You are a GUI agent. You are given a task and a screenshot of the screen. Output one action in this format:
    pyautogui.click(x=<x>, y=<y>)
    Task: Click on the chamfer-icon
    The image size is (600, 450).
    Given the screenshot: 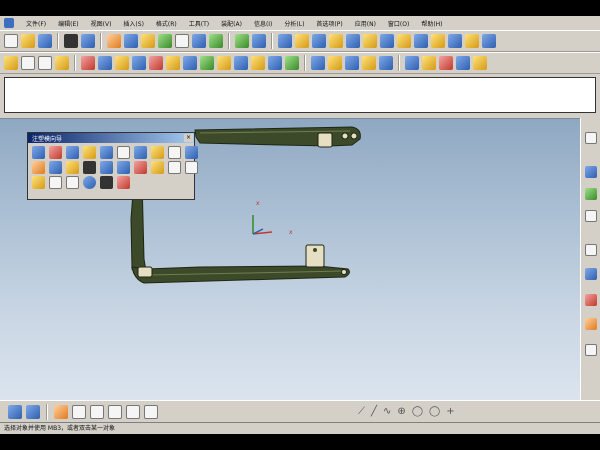 What is the action you would take?
    pyautogui.click(x=139, y=63)
    